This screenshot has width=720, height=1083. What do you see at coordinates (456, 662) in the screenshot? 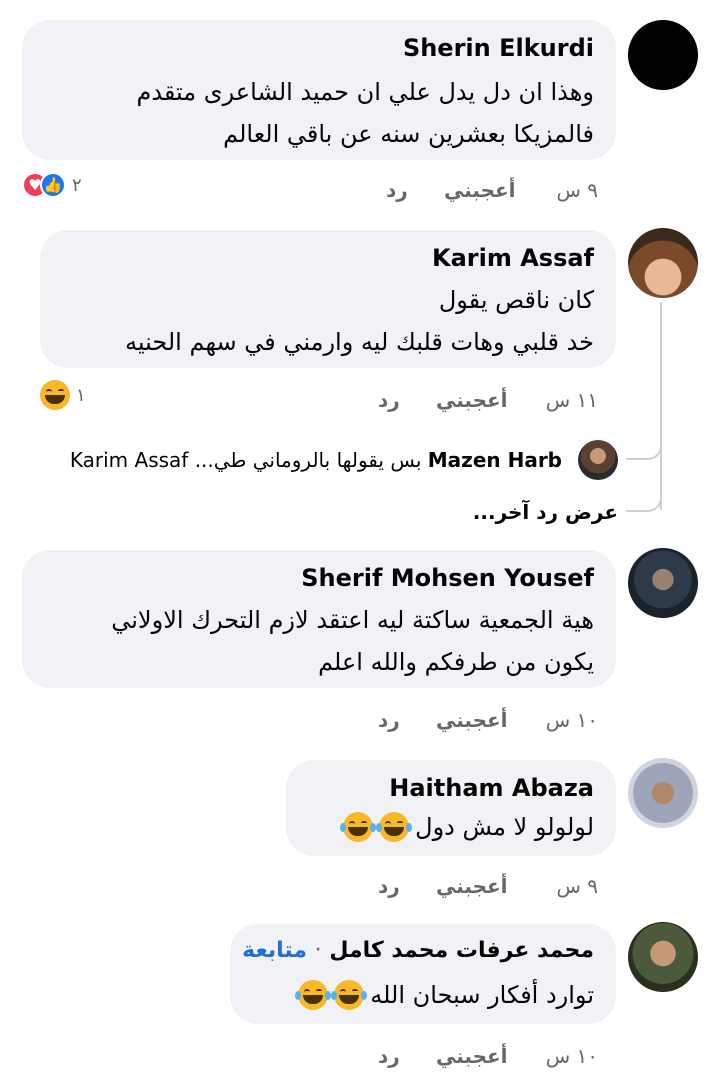
I see `comment-text-line: يكون من طرفكم والله اعلم` at bounding box center [456, 662].